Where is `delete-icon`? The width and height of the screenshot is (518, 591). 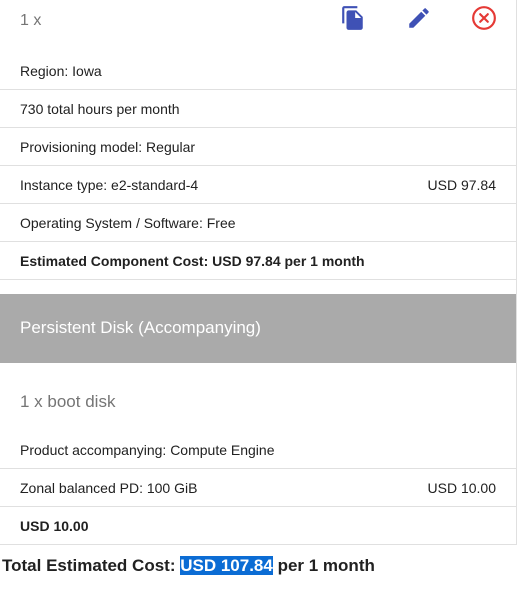
delete-icon is located at coordinates (484, 18).